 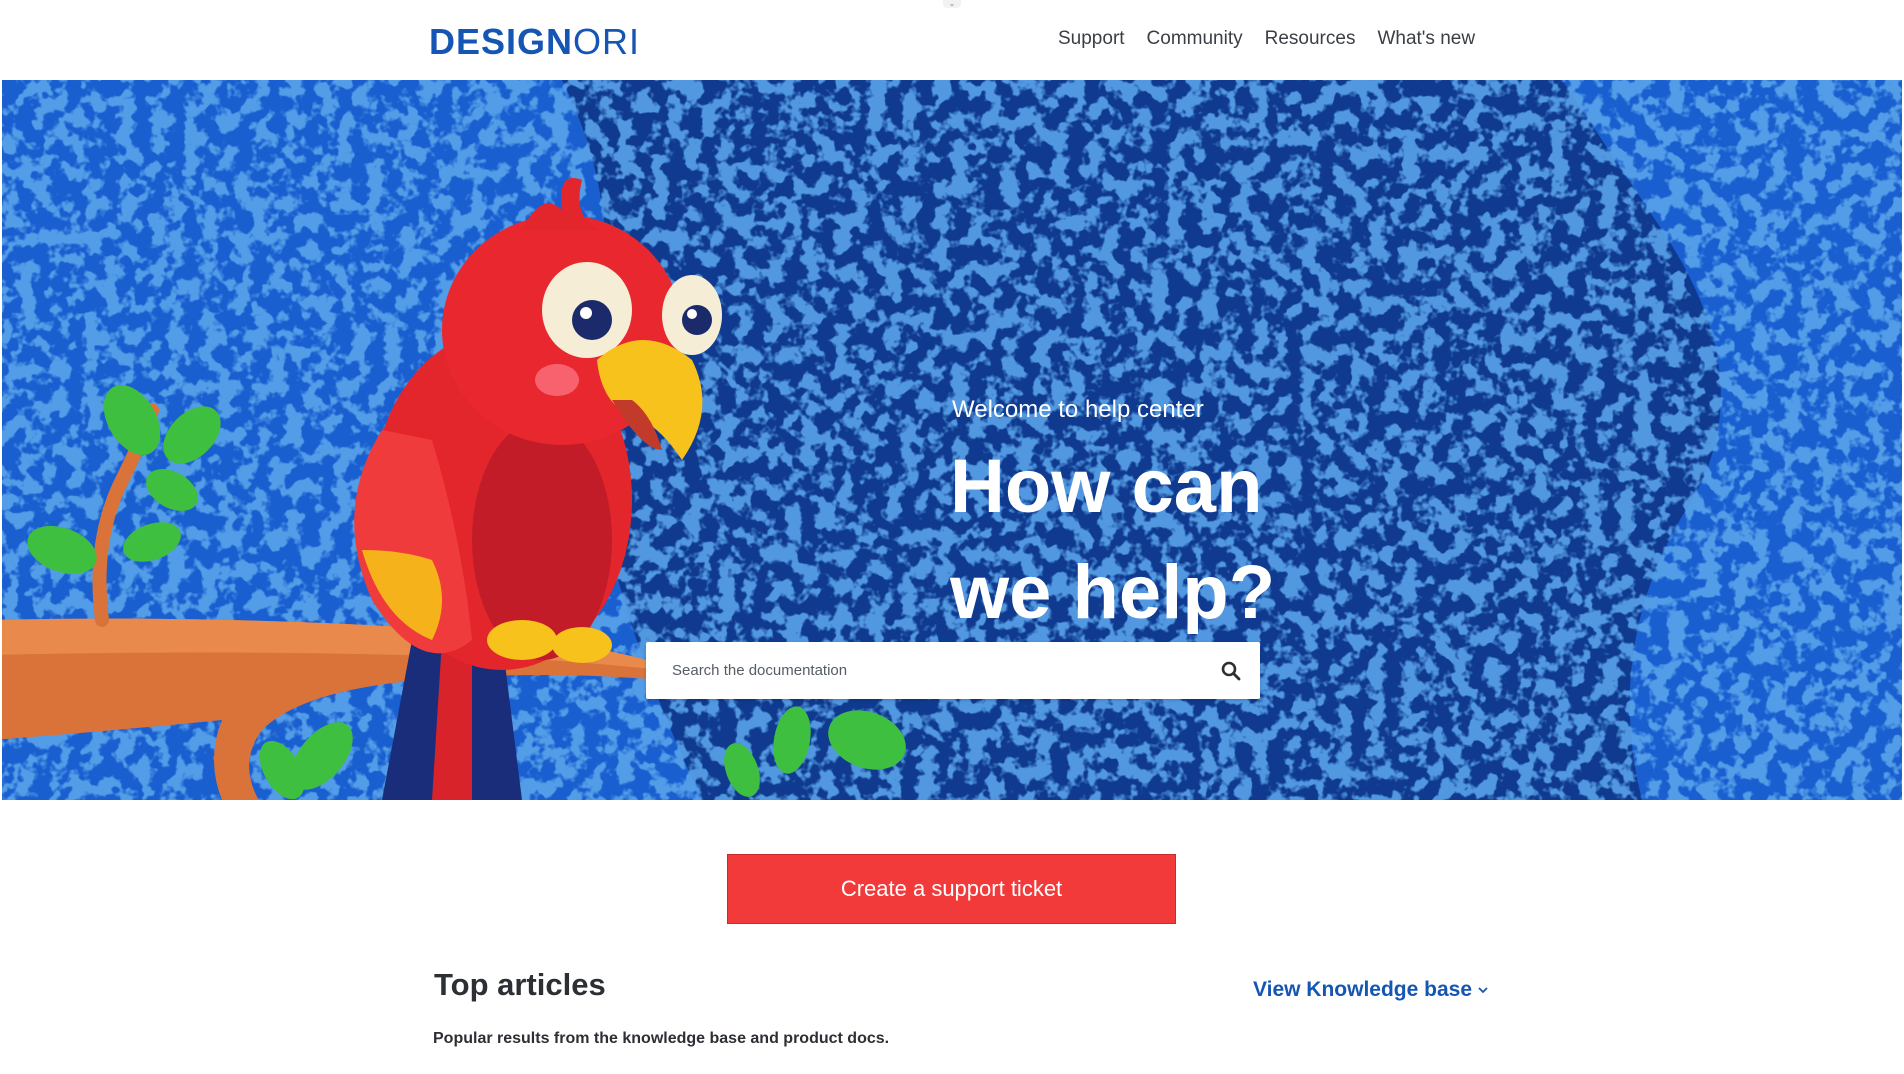 What do you see at coordinates (520, 984) in the screenshot?
I see `top-articles-heading: Top articles` at bounding box center [520, 984].